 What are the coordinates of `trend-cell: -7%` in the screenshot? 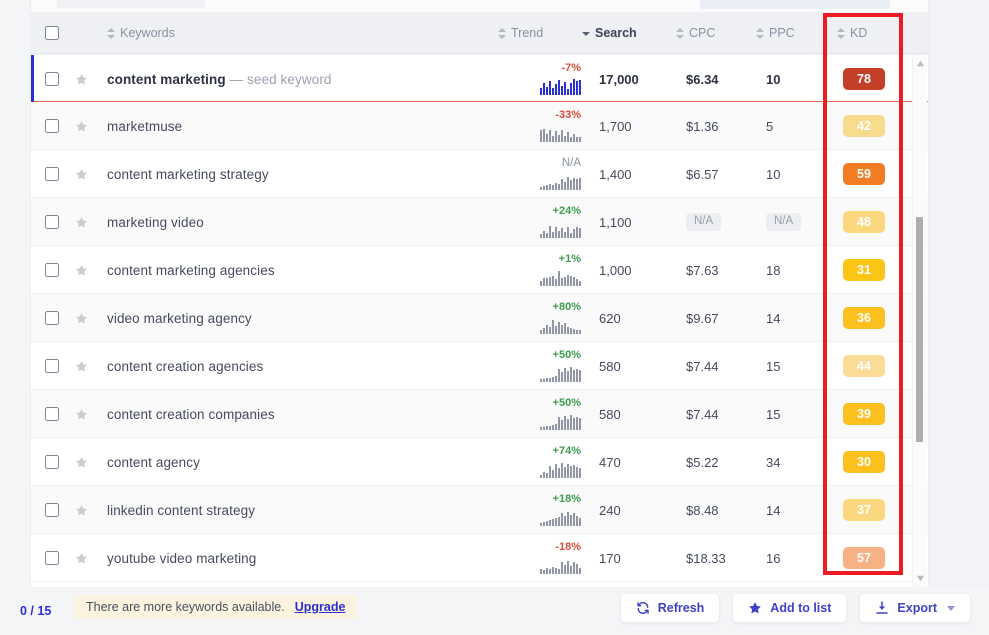 It's located at (532, 79).